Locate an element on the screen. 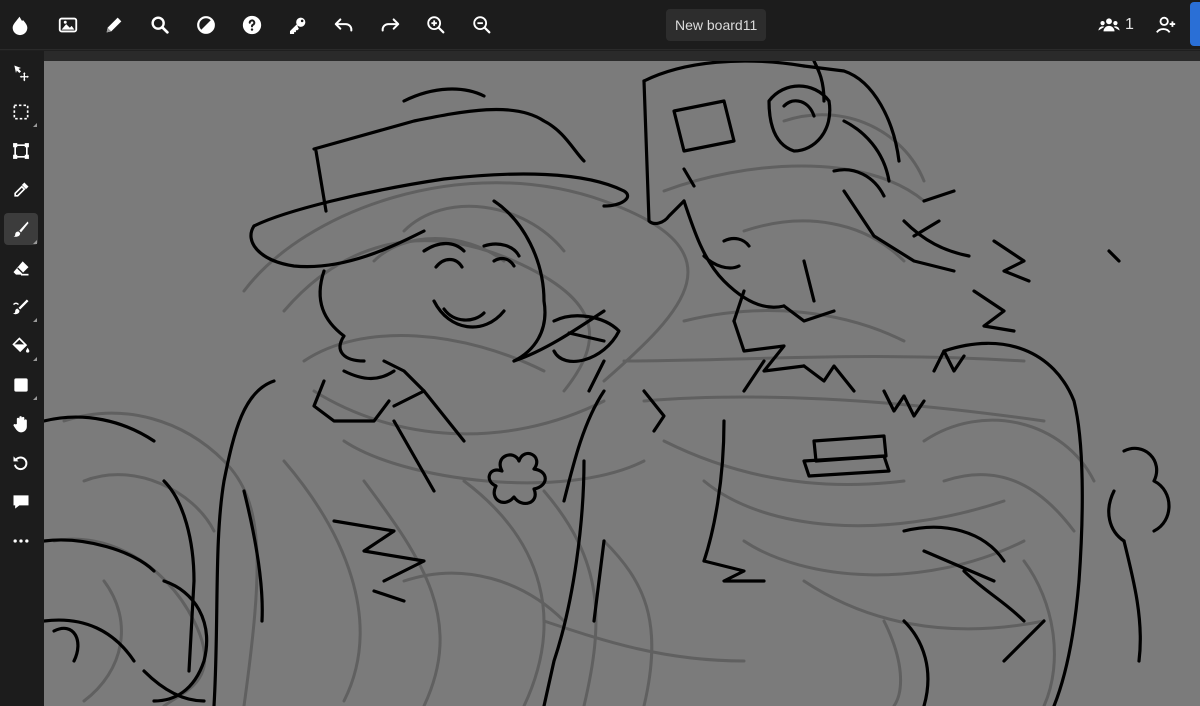  redo-icon is located at coordinates (390, 25).